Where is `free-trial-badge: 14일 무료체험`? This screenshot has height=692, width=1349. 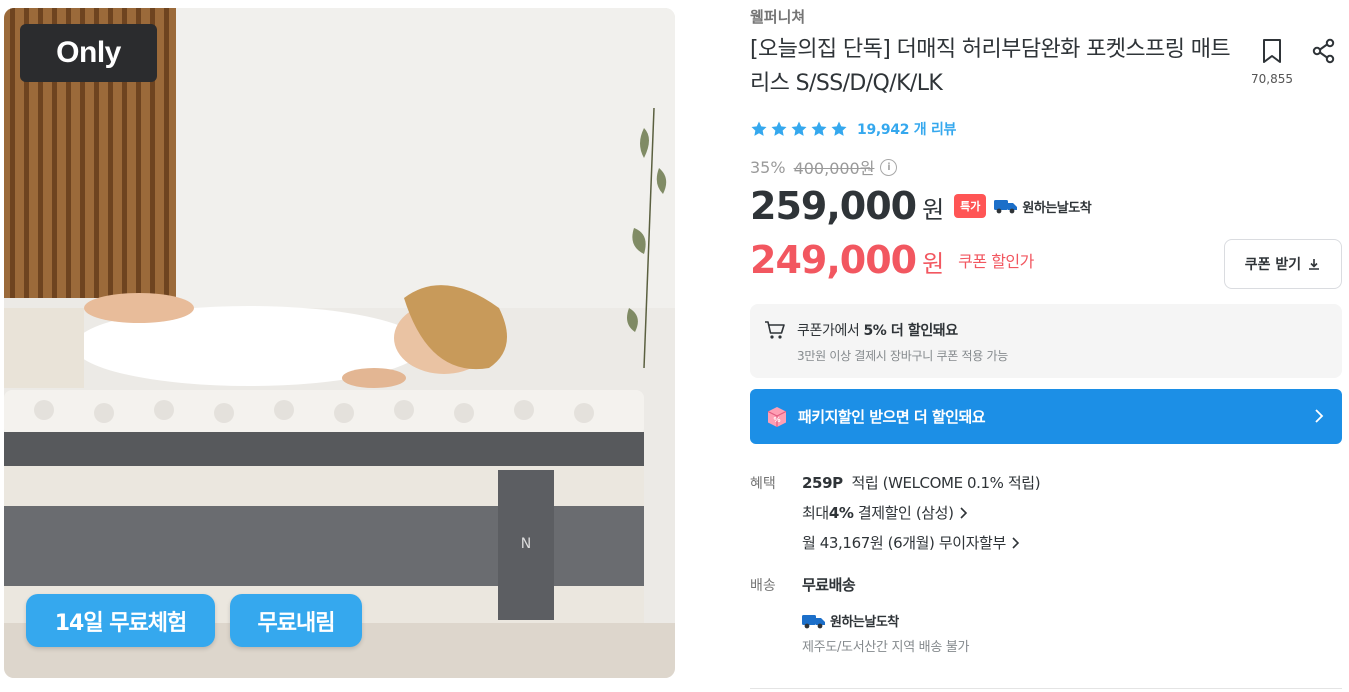 free-trial-badge: 14일 무료체험 is located at coordinates (120, 620).